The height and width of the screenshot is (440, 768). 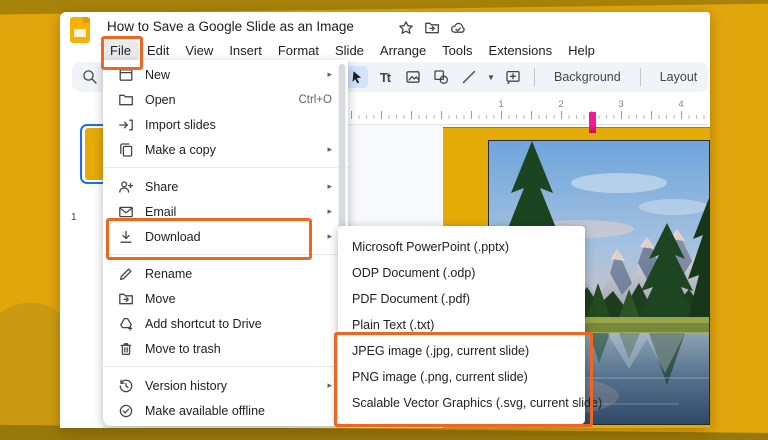 I want to click on layout-button: Layout, so click(x=679, y=77).